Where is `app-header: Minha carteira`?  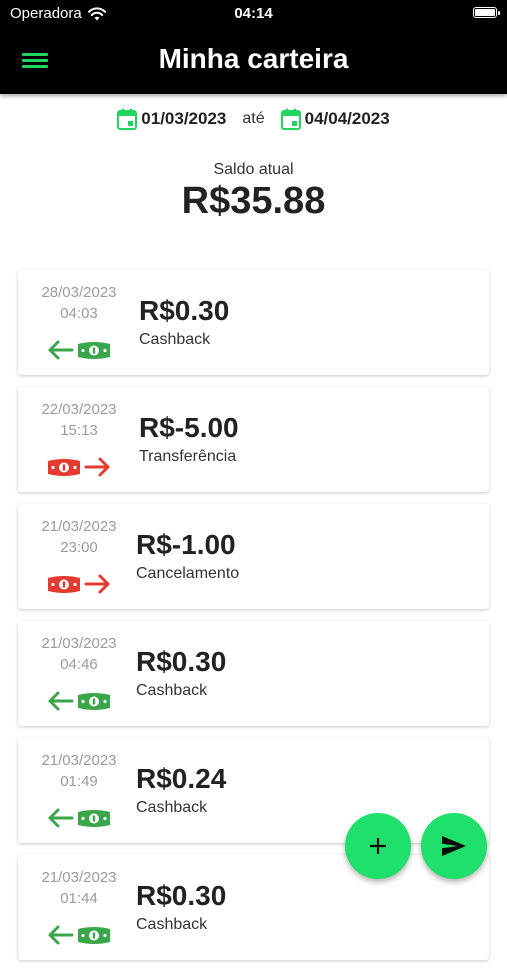
app-header: Minha carteira is located at coordinates (253, 61).